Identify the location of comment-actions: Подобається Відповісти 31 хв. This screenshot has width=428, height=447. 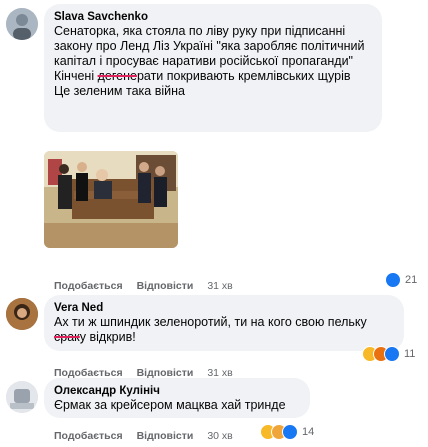
(143, 286).